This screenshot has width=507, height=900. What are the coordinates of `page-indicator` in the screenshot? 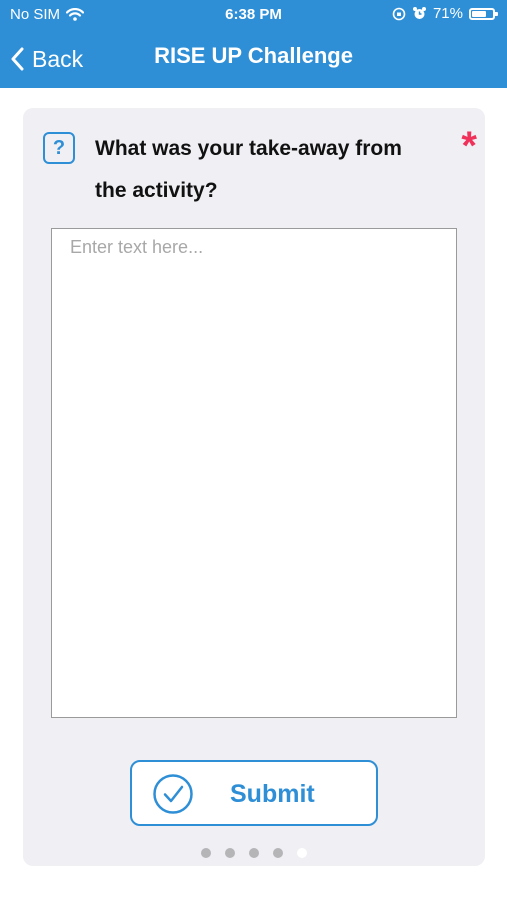 It's located at (254, 853).